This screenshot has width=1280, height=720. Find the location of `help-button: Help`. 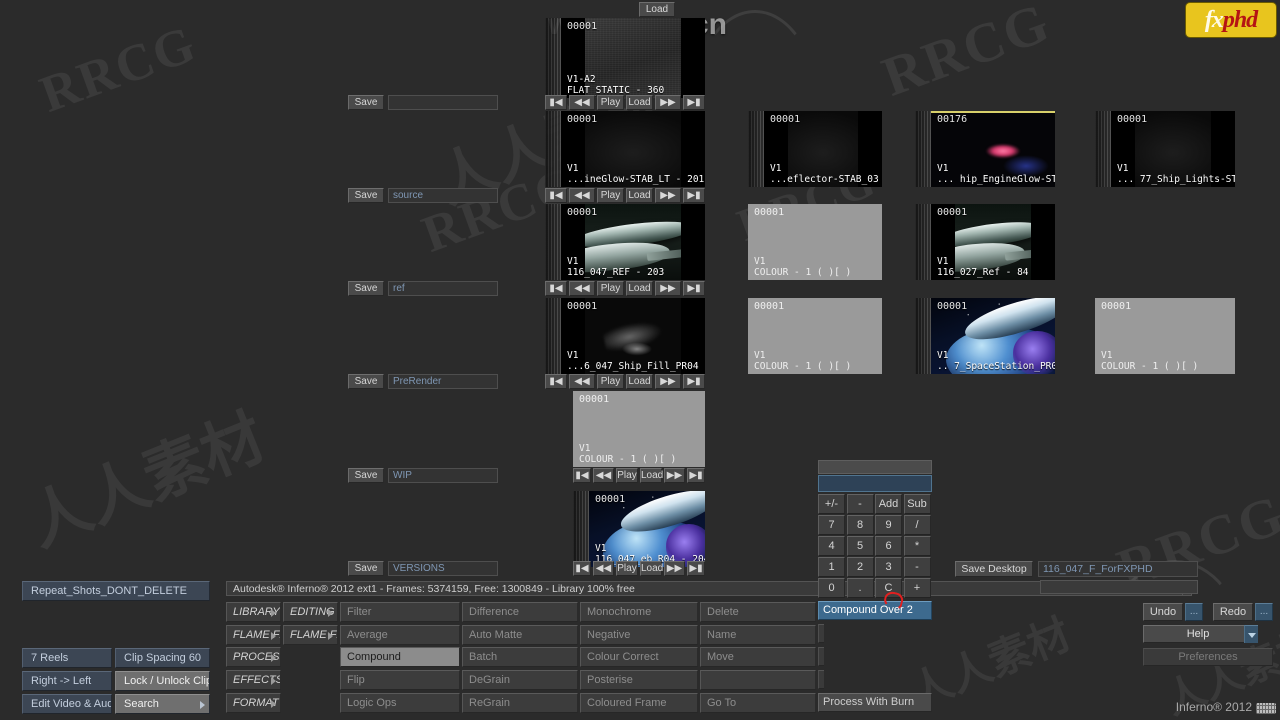

help-button: Help is located at coordinates (1198, 634).